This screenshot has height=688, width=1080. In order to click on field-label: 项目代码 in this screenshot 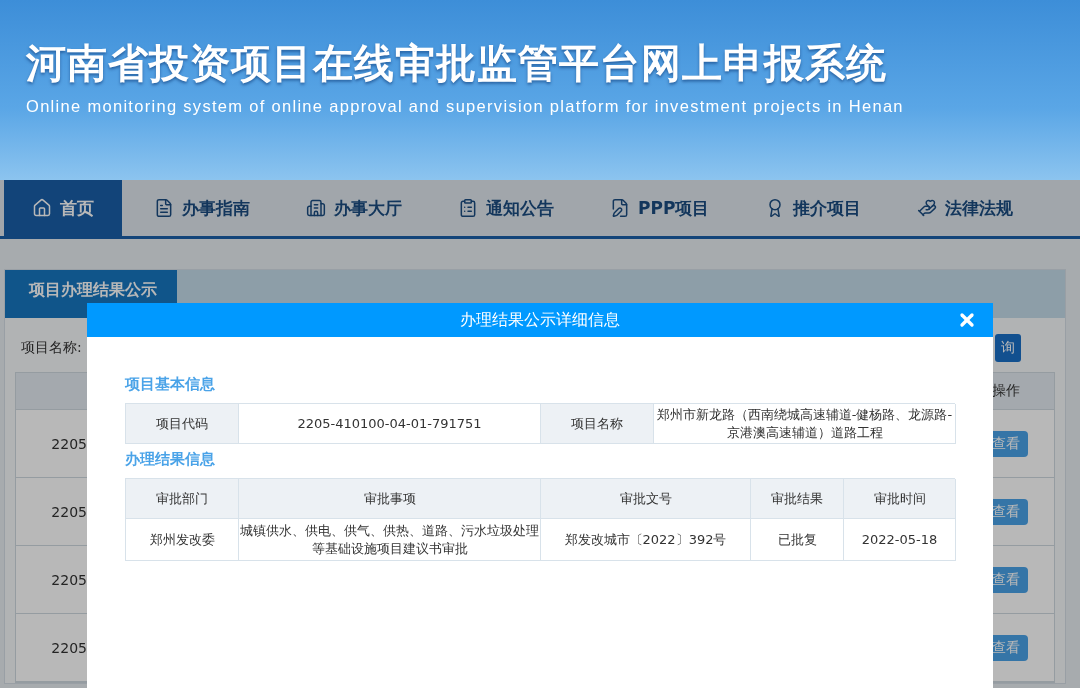, I will do `click(182, 424)`.